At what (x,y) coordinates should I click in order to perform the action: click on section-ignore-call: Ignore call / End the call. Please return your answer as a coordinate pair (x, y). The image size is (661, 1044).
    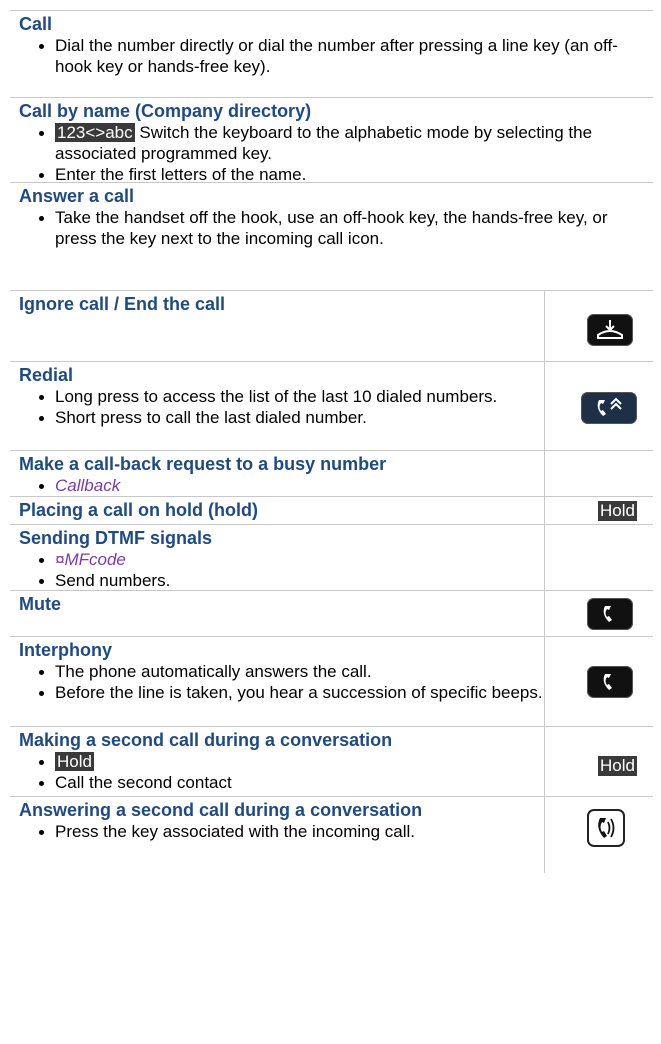
    Looking at the image, I should click on (331, 326).